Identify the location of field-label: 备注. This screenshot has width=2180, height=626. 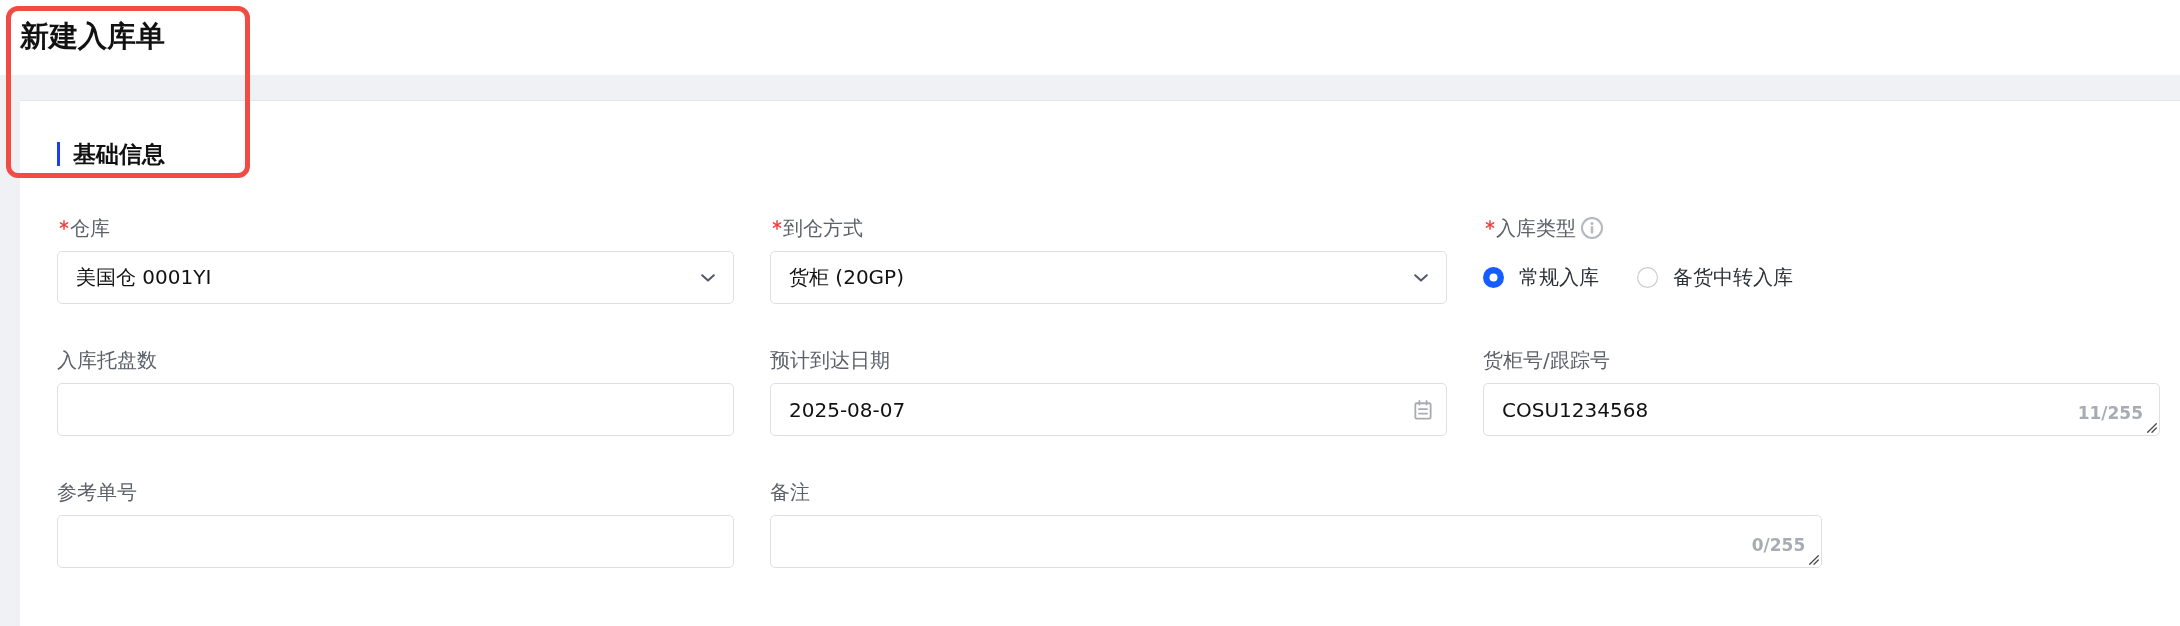
(790, 492).